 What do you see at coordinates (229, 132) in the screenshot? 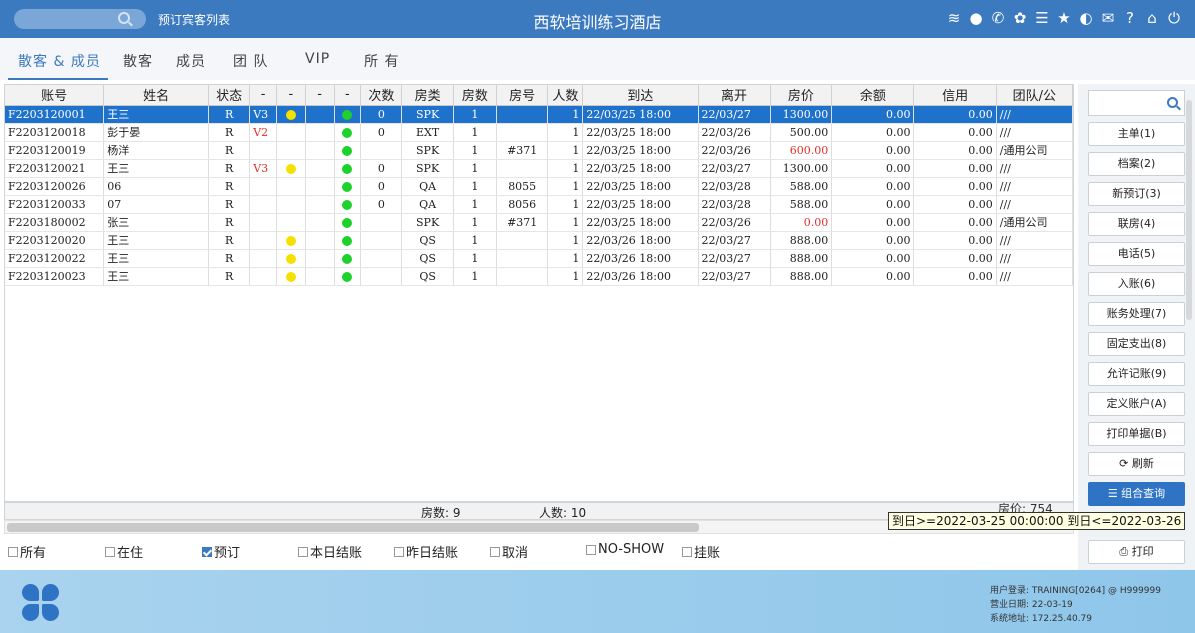
I see `cell-status: R` at bounding box center [229, 132].